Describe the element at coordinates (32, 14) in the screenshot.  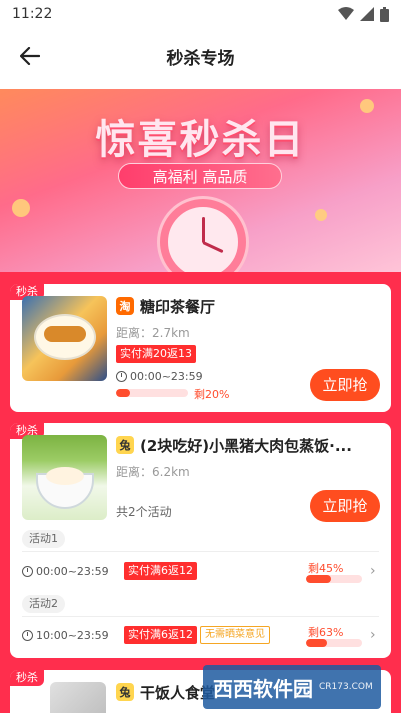
I see `status-time: 11:22` at that location.